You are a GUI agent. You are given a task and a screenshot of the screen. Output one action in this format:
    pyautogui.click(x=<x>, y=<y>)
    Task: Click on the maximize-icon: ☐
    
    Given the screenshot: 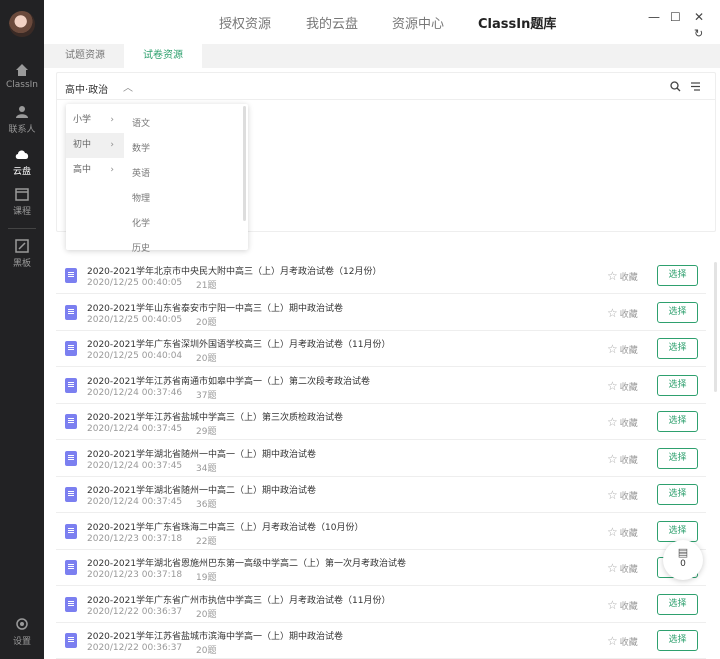 What is the action you would take?
    pyautogui.click(x=675, y=17)
    